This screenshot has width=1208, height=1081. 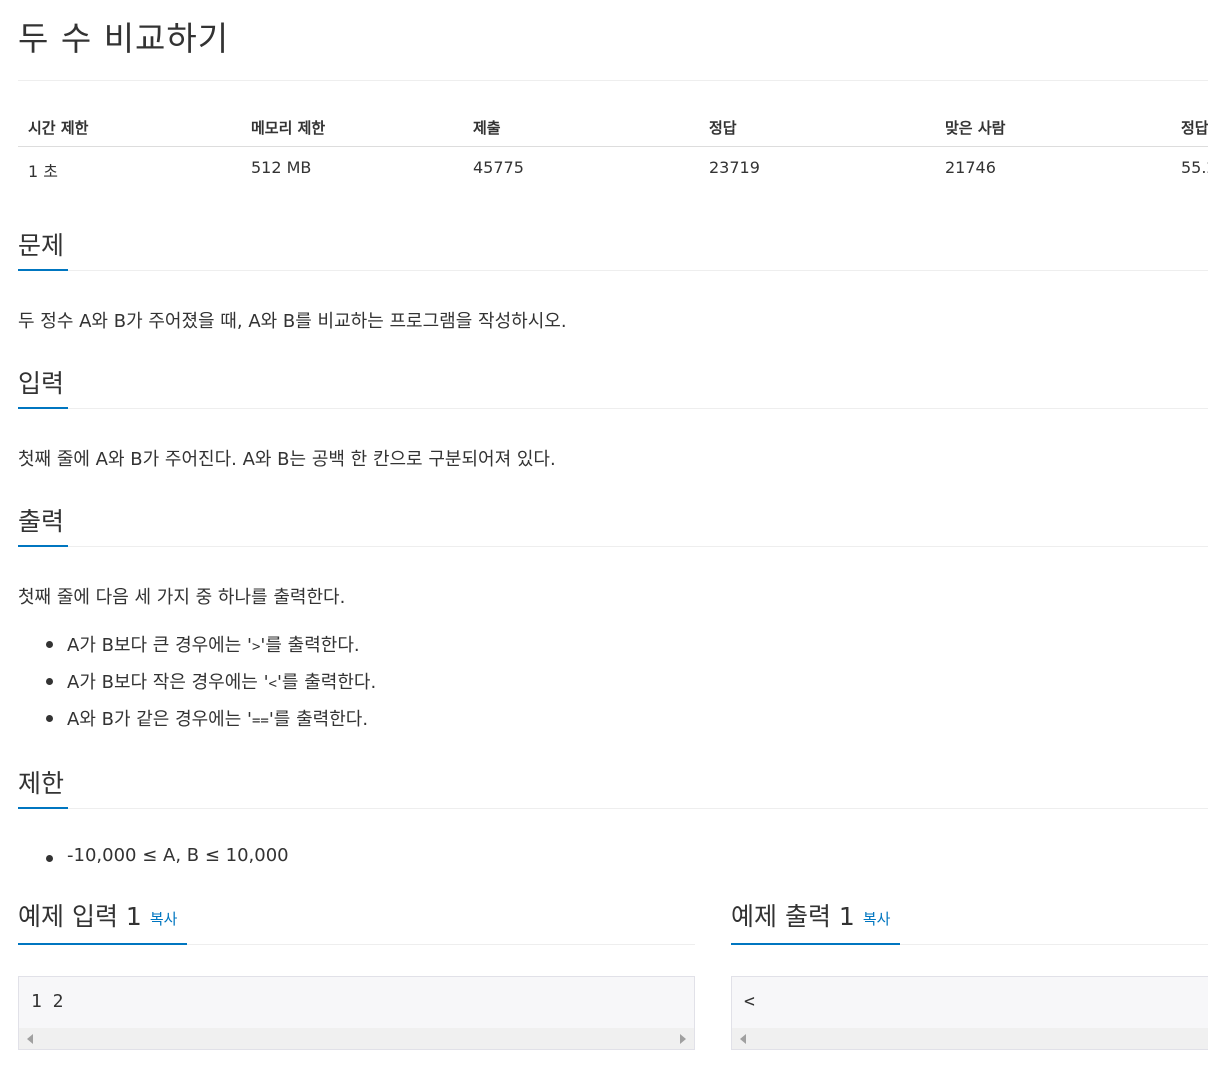 What do you see at coordinates (41, 783) in the screenshot?
I see `section-limit-title: 제한` at bounding box center [41, 783].